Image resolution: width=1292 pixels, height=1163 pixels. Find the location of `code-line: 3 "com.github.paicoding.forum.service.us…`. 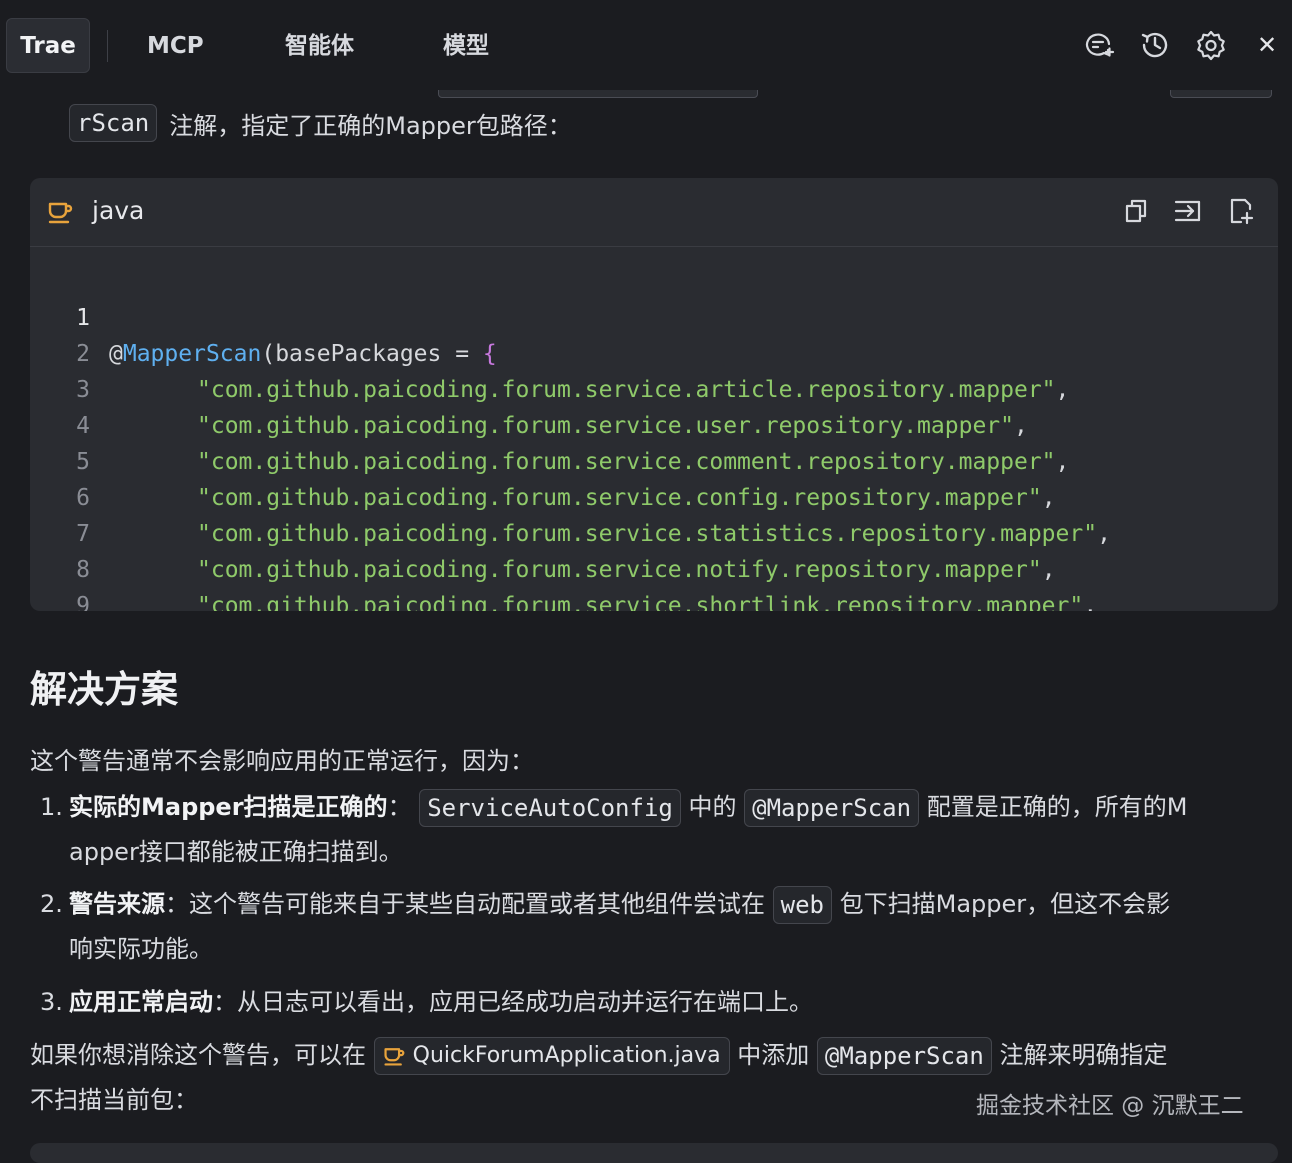

code-line: 3 "com.github.paicoding.forum.service.us… is located at coordinates (654, 387).